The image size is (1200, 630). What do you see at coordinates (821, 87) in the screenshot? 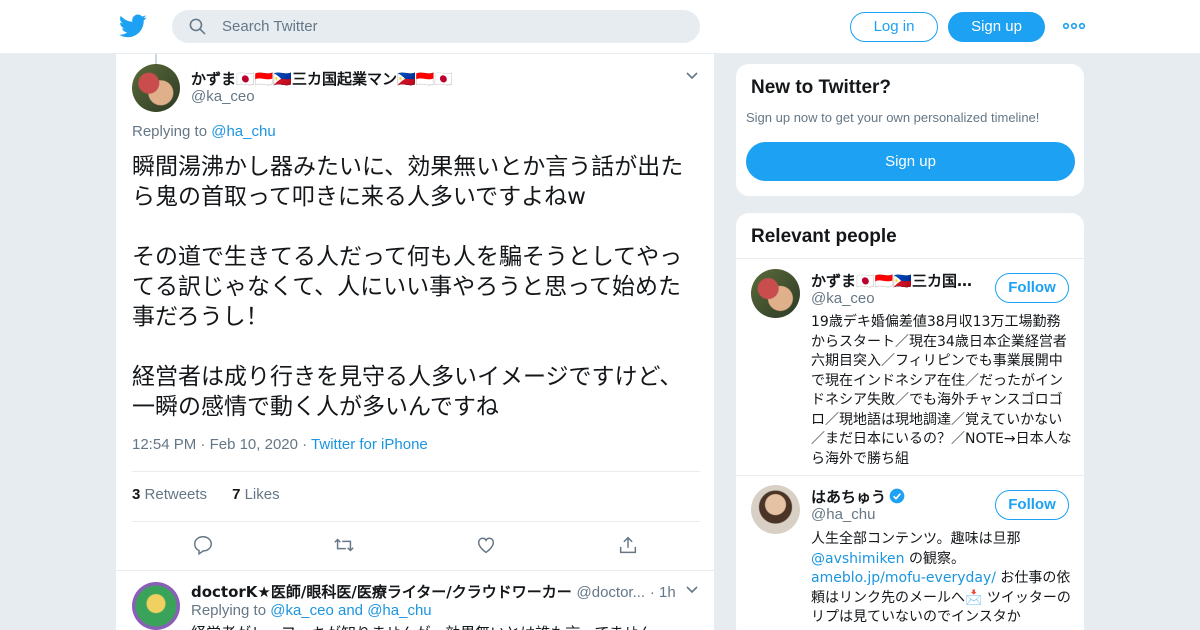
I see `card-title: New to Twitter?` at bounding box center [821, 87].